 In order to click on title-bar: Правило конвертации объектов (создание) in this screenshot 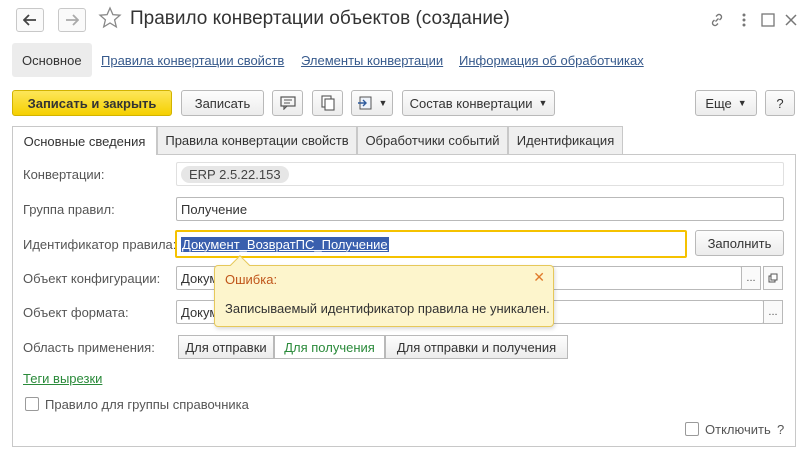, I will do `click(400, 20)`.